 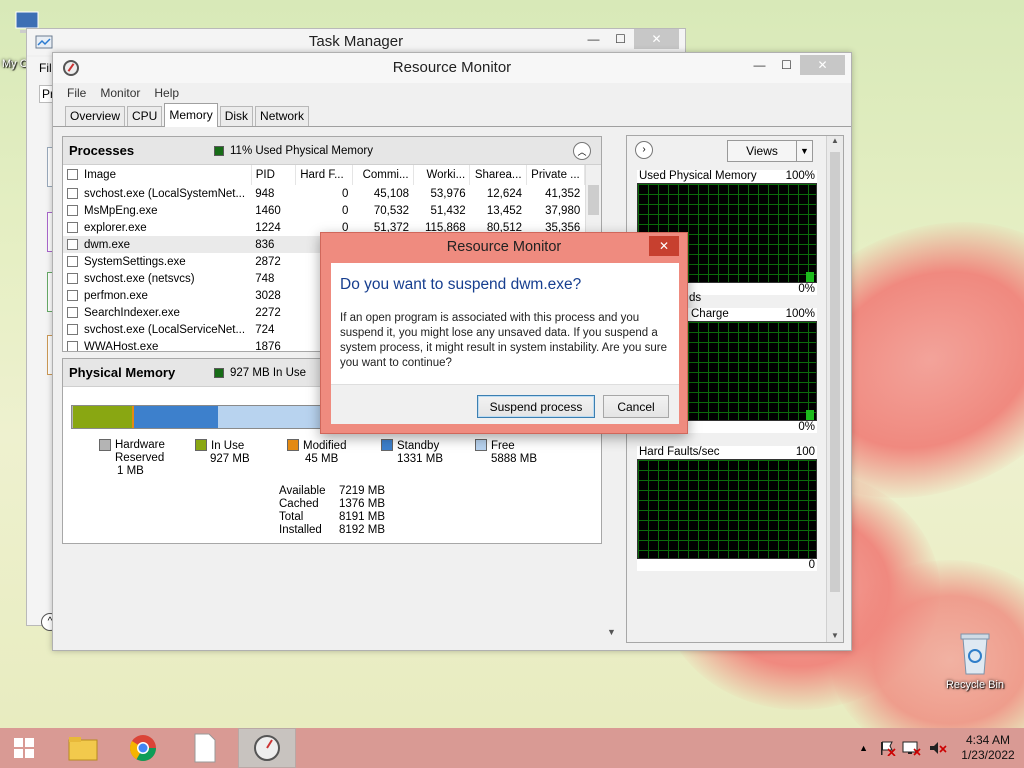 I want to click on processes-panel-header: Processes 11% Used Physical Memory ︿, so click(x=332, y=151).